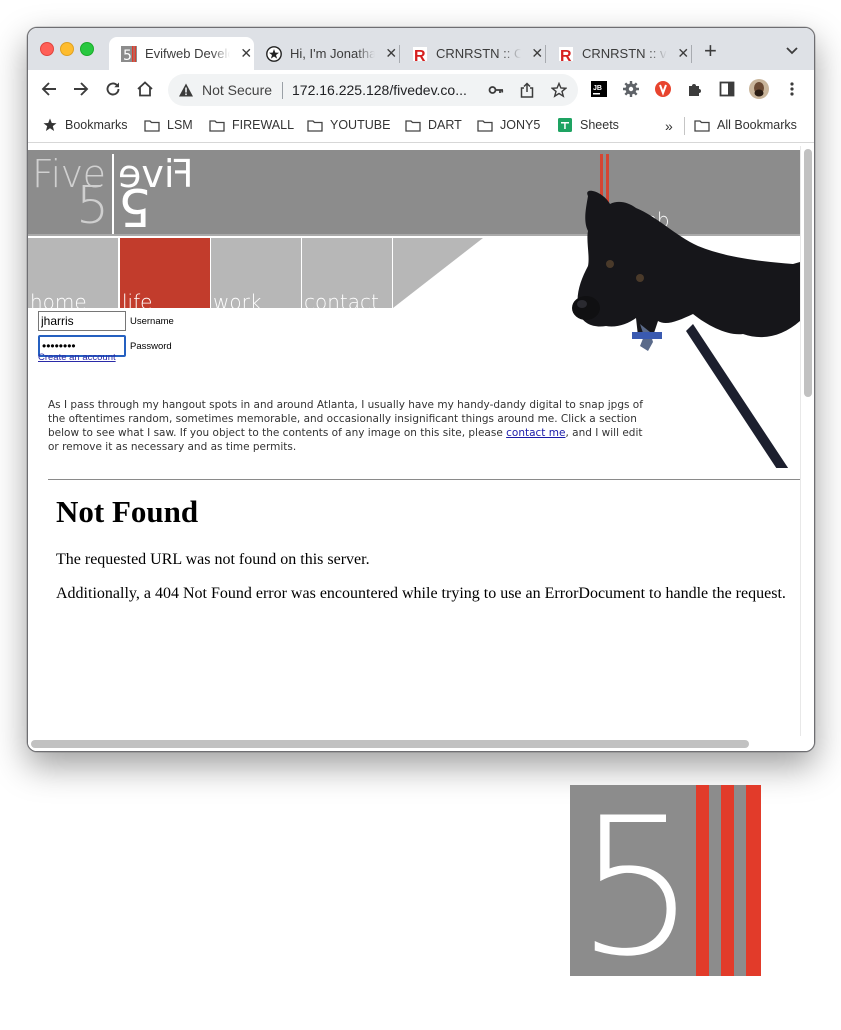 The image size is (841, 1030). What do you see at coordinates (390, 744) in the screenshot?
I see `horizontal-scroll-thumb` at bounding box center [390, 744].